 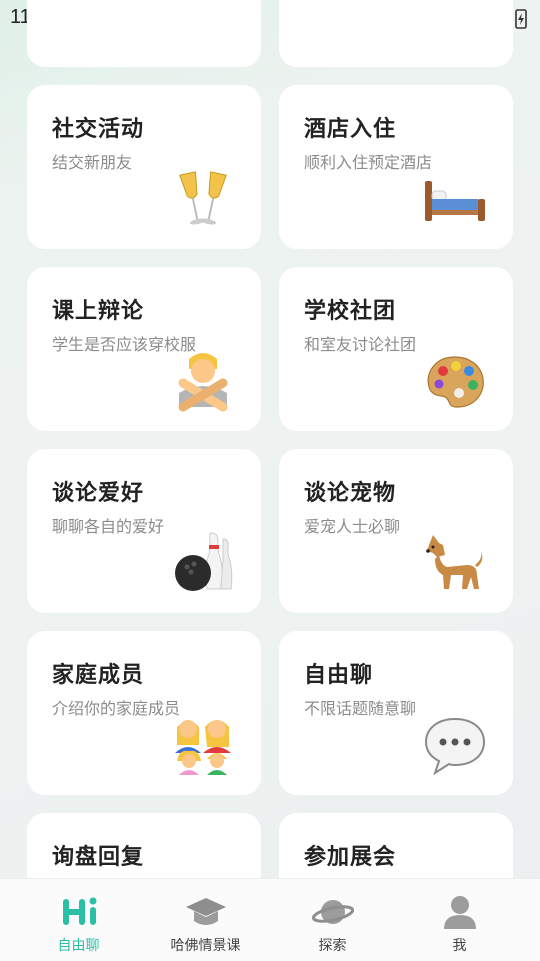 What do you see at coordinates (92, 162) in the screenshot?
I see `card-subtitle: 结交新朋友` at bounding box center [92, 162].